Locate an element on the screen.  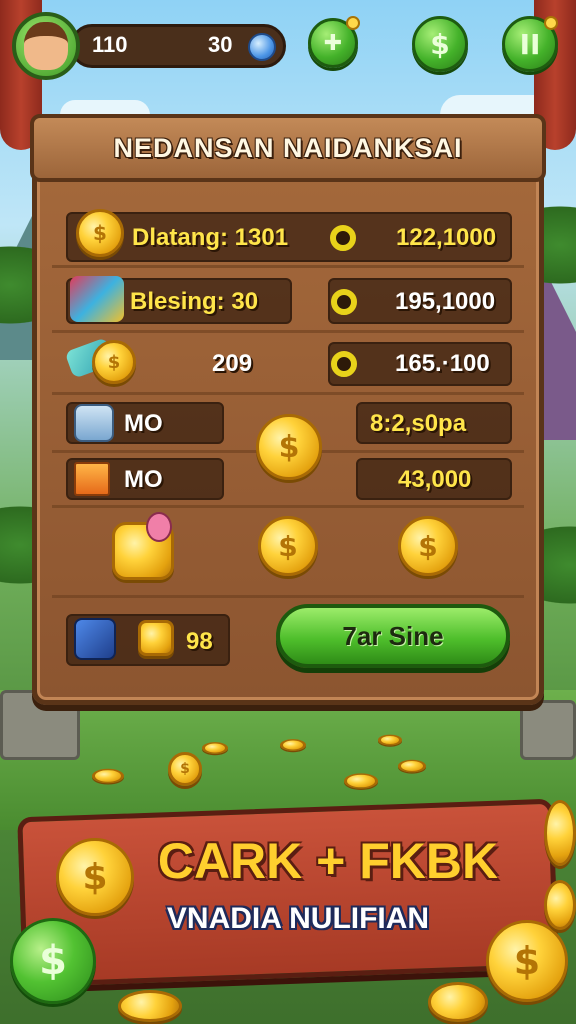
pig-mascot-icon is located at coordinates (159, 527).